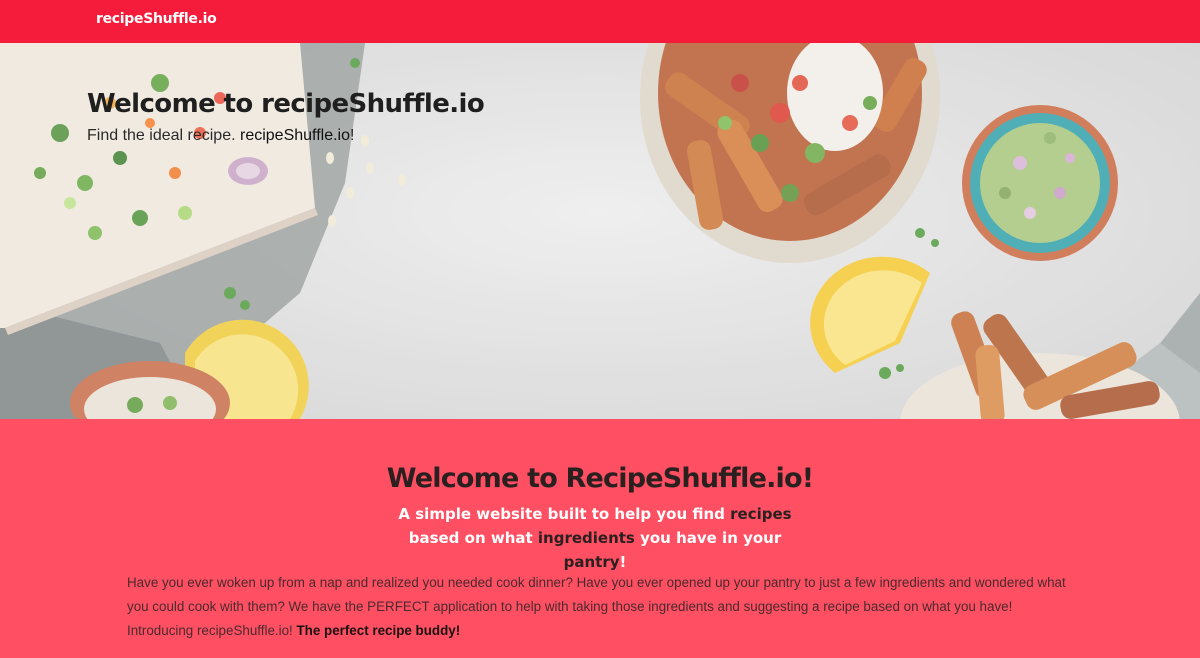 The image size is (1200, 658). Describe the element at coordinates (600, 21) in the screenshot. I see `navbar: recipeShuffle.io` at that location.